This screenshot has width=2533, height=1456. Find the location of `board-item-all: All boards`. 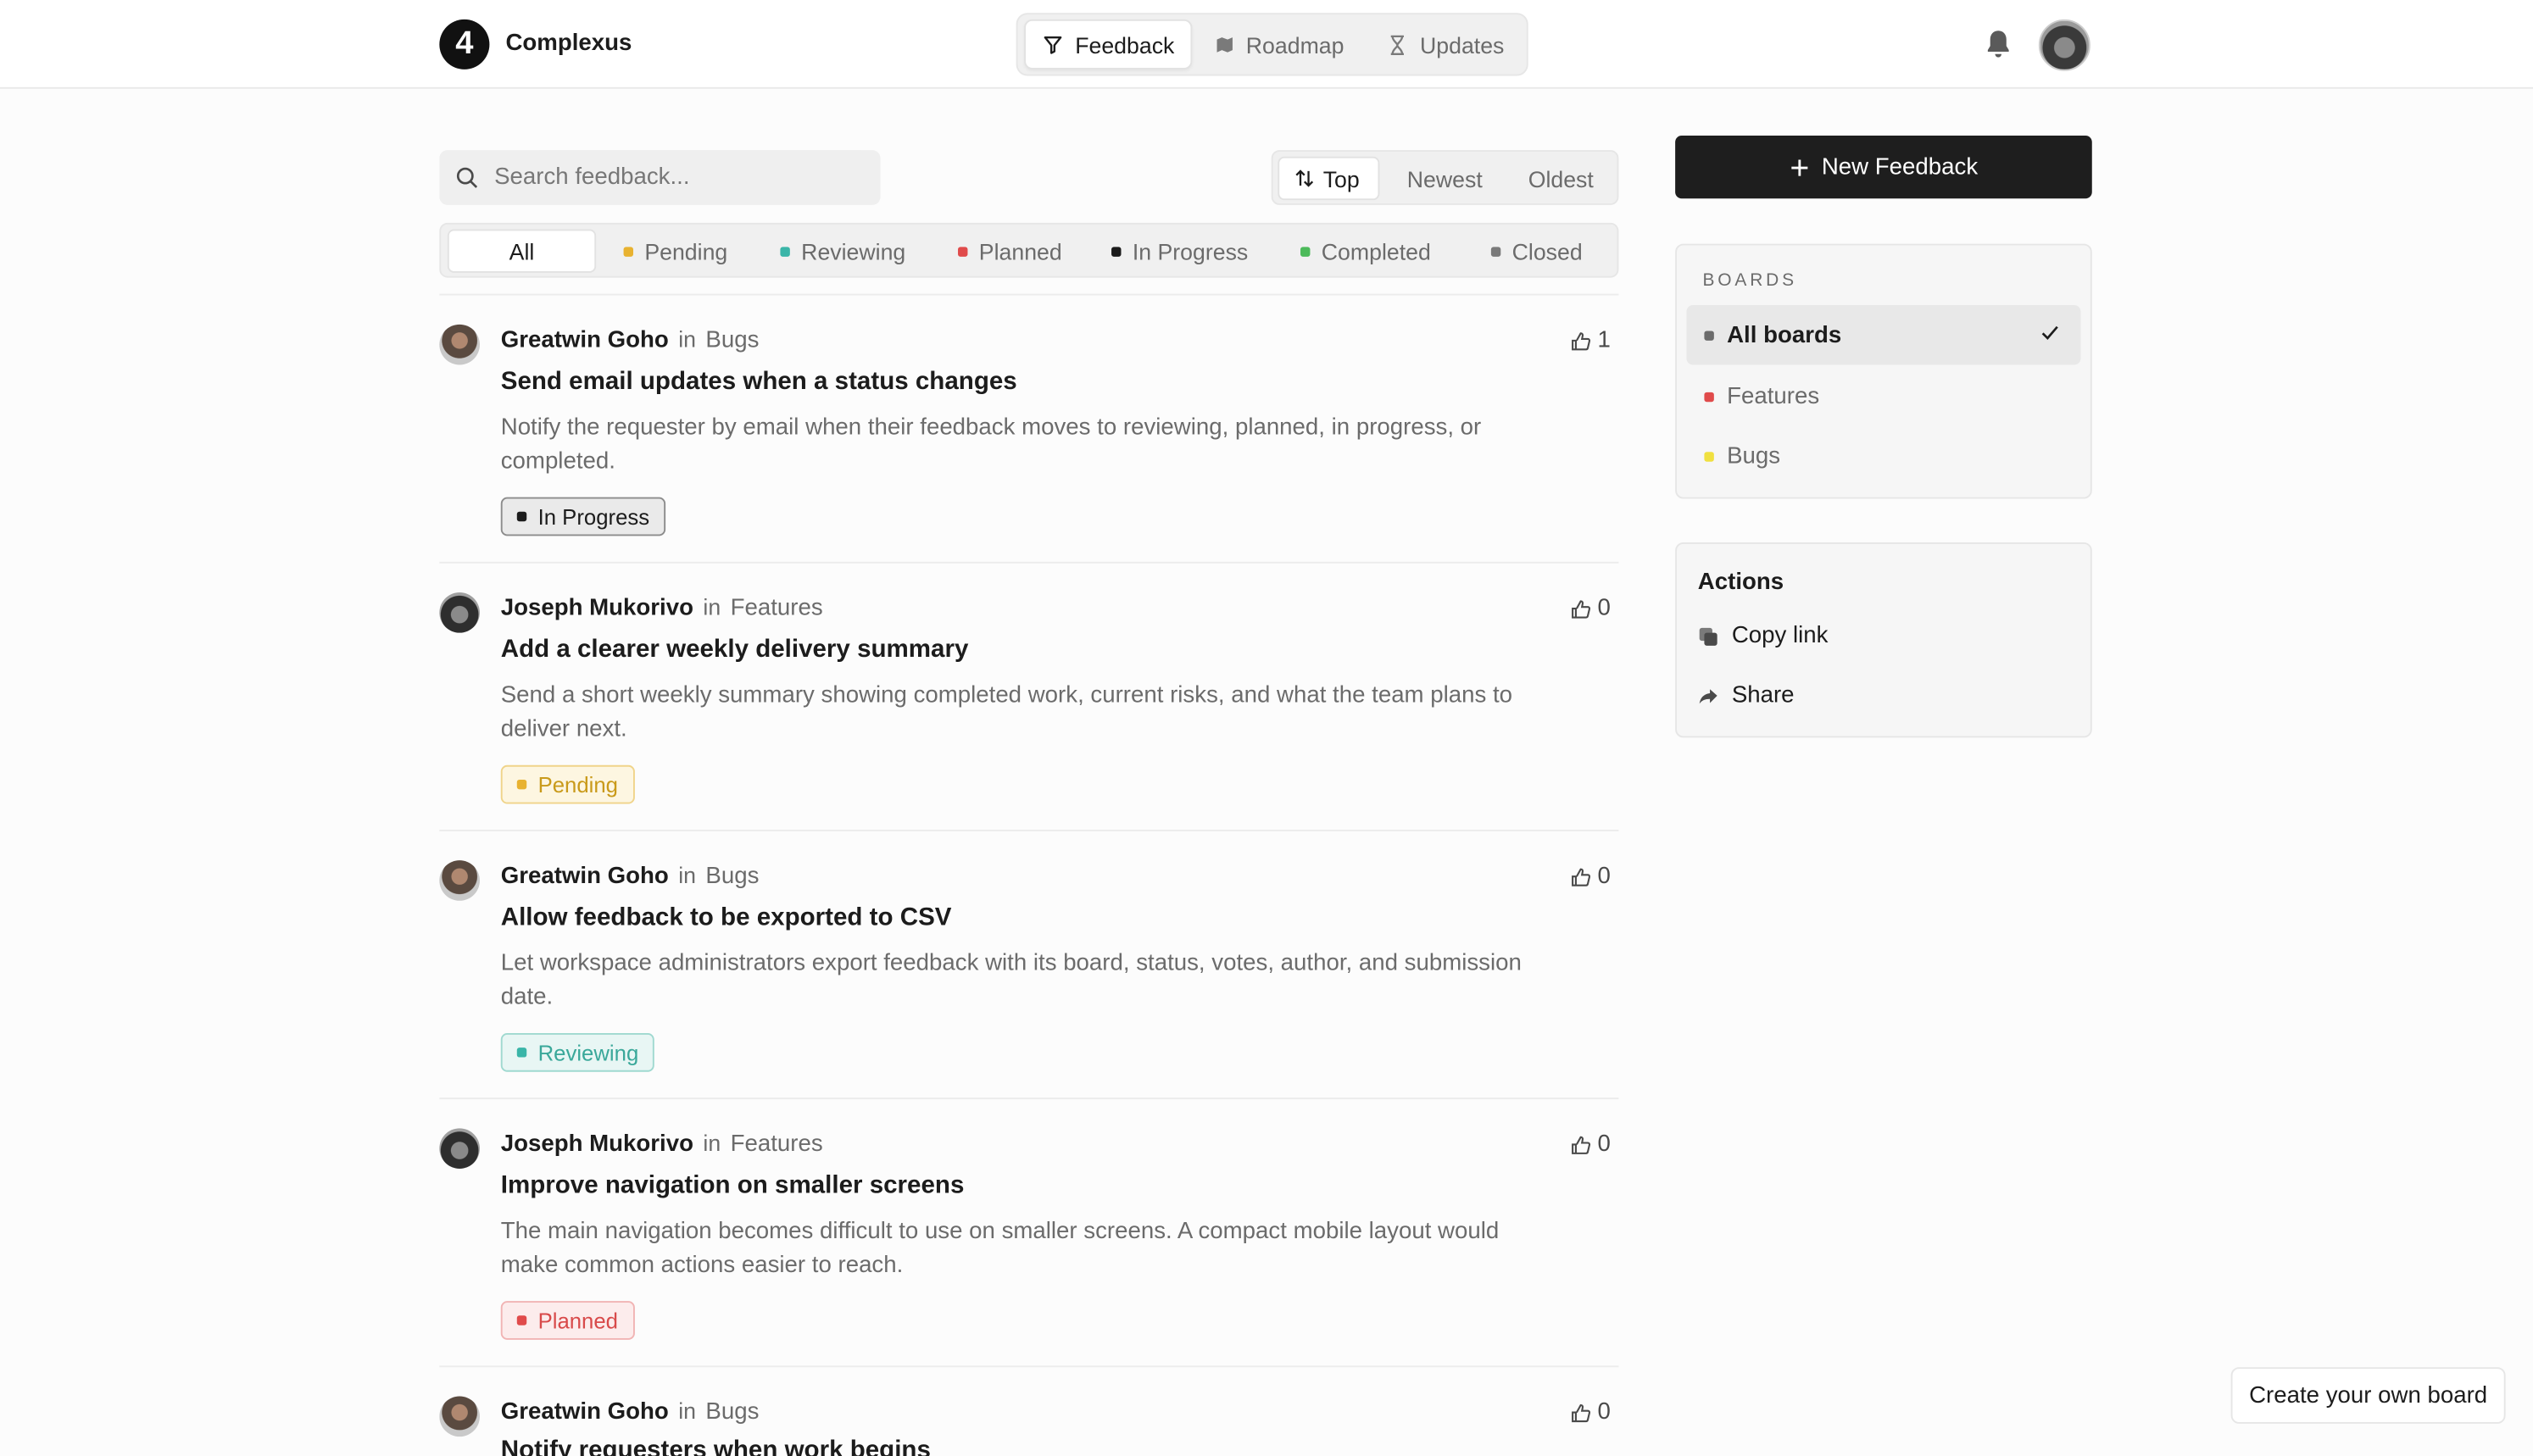

board-item-all: All boards is located at coordinates (1884, 334).